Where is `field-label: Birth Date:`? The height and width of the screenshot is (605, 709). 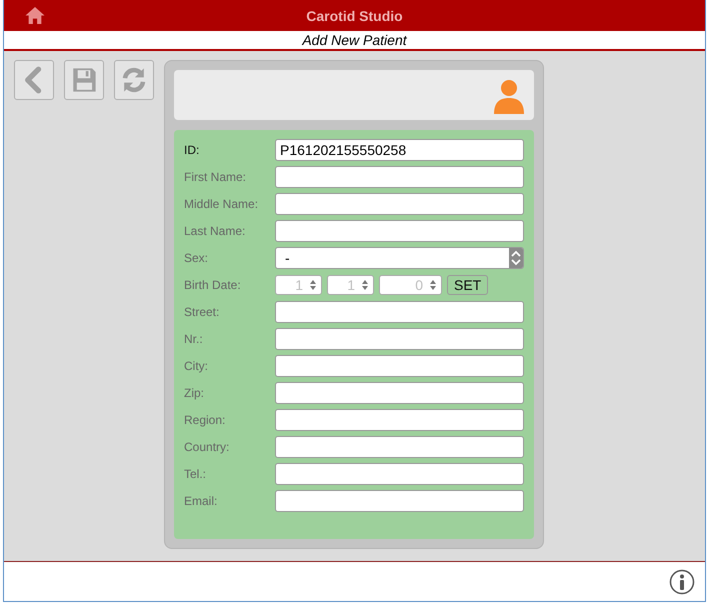
field-label: Birth Date: is located at coordinates (213, 285).